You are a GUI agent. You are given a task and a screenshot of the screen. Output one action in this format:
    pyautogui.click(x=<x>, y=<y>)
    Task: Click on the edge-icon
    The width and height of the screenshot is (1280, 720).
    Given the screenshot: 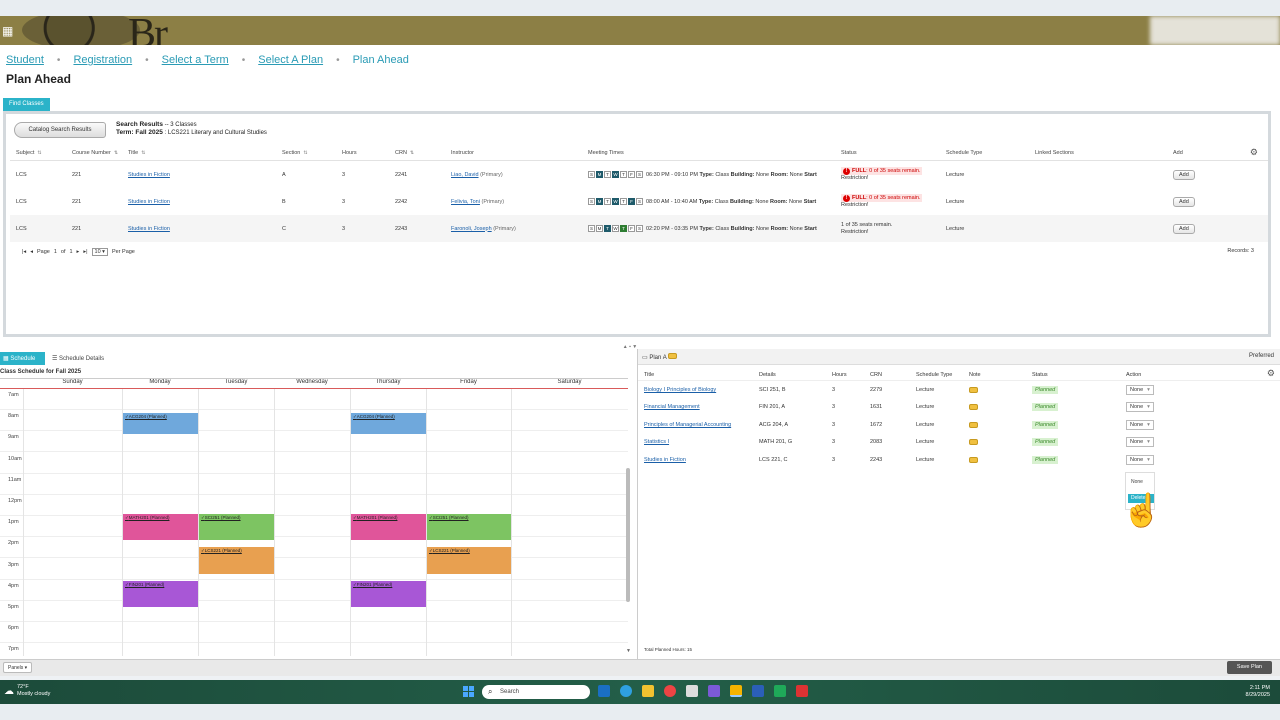 What is the action you would take?
    pyautogui.click(x=626, y=691)
    